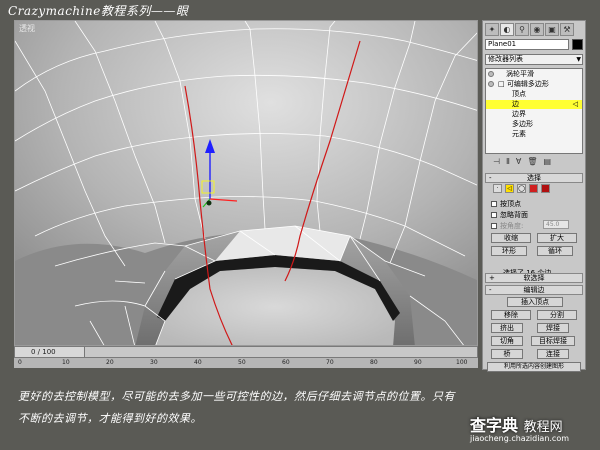 This screenshot has height=450, width=600. Describe the element at coordinates (548, 163) in the screenshot. I see `configure-sets-icon: ▤` at that location.